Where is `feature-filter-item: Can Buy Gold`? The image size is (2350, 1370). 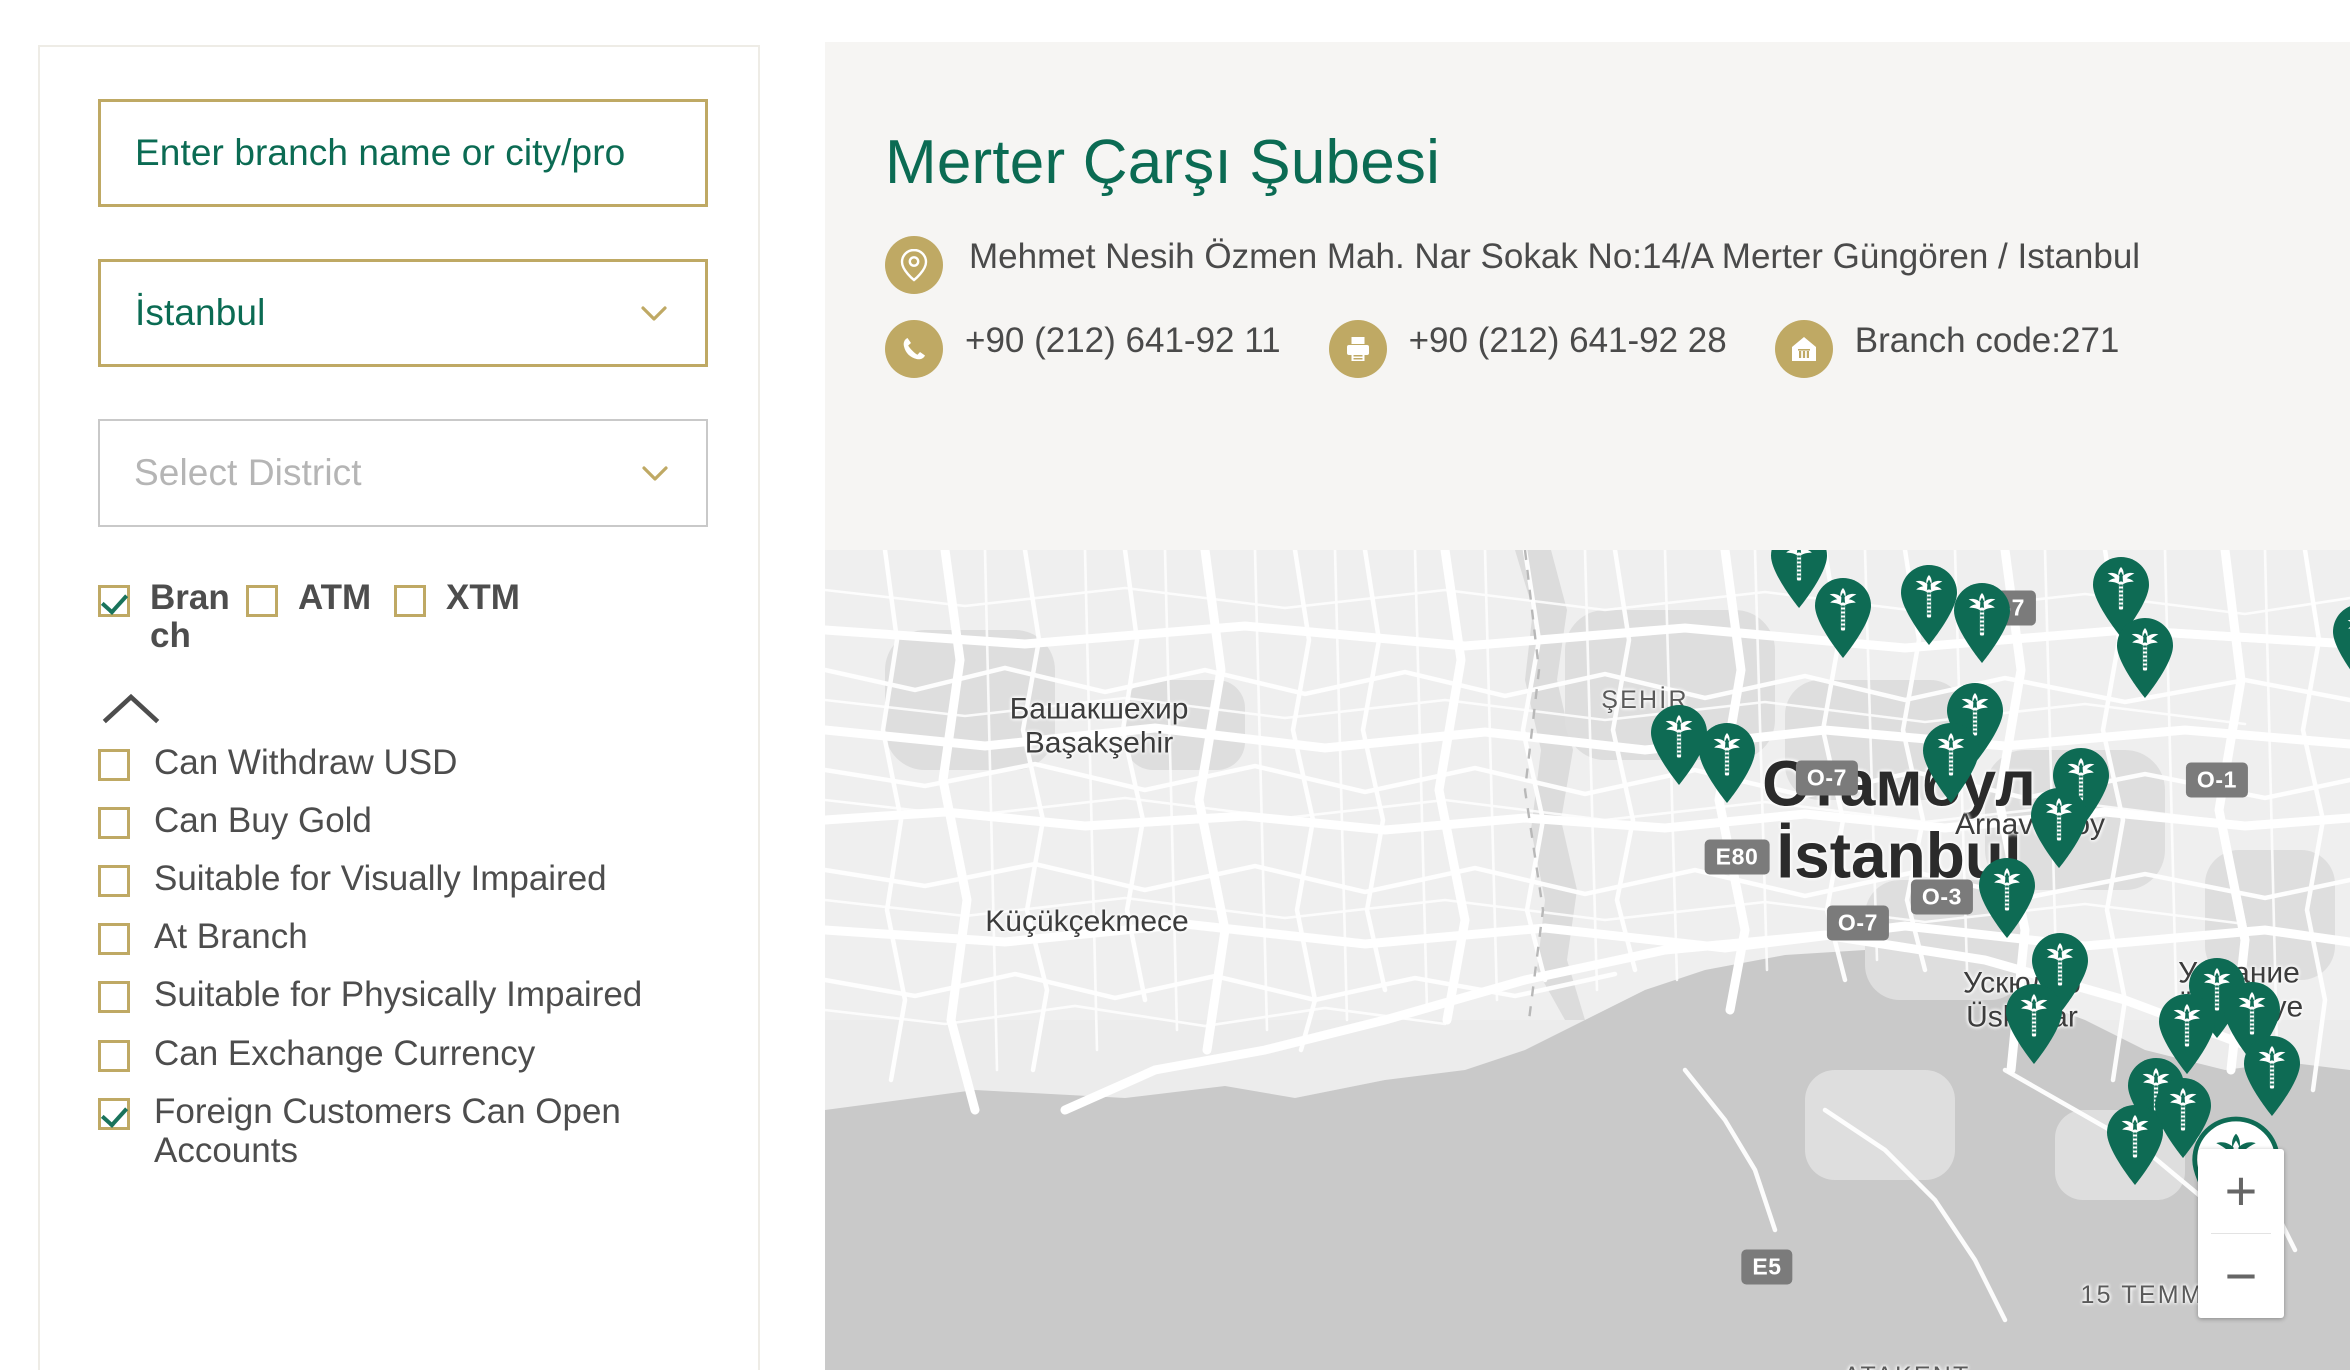 feature-filter-item: Can Buy Gold is located at coordinates (399, 820).